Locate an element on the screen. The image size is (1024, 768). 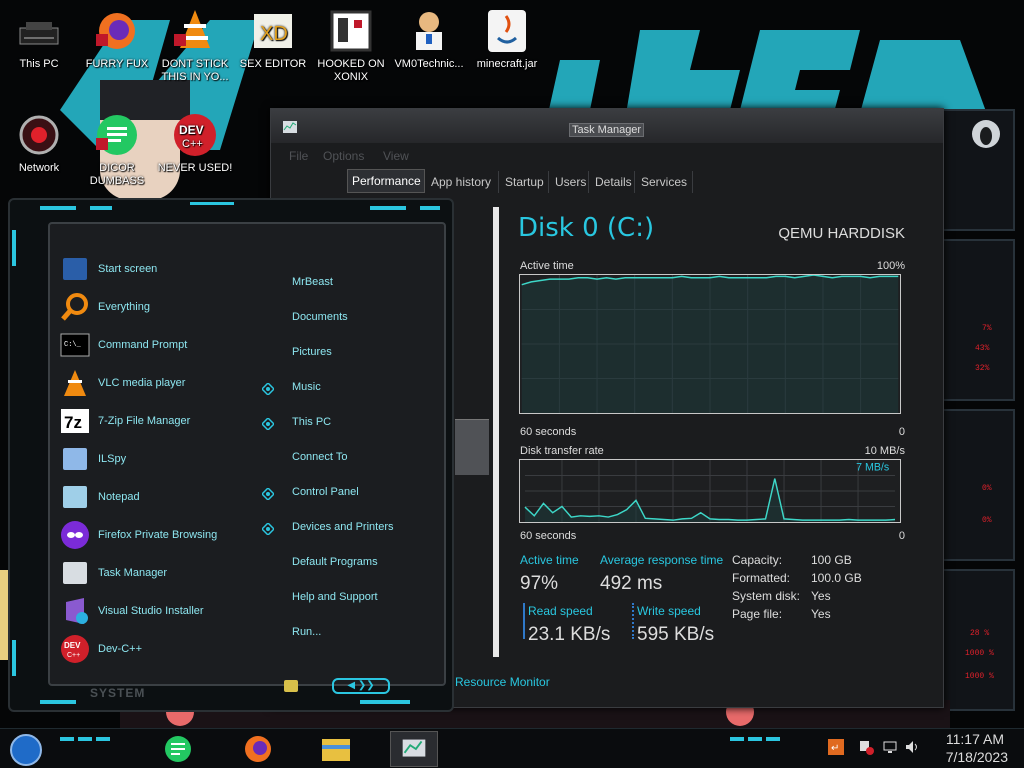
submenu-arrow-icon is located at coordinates (268, 424).